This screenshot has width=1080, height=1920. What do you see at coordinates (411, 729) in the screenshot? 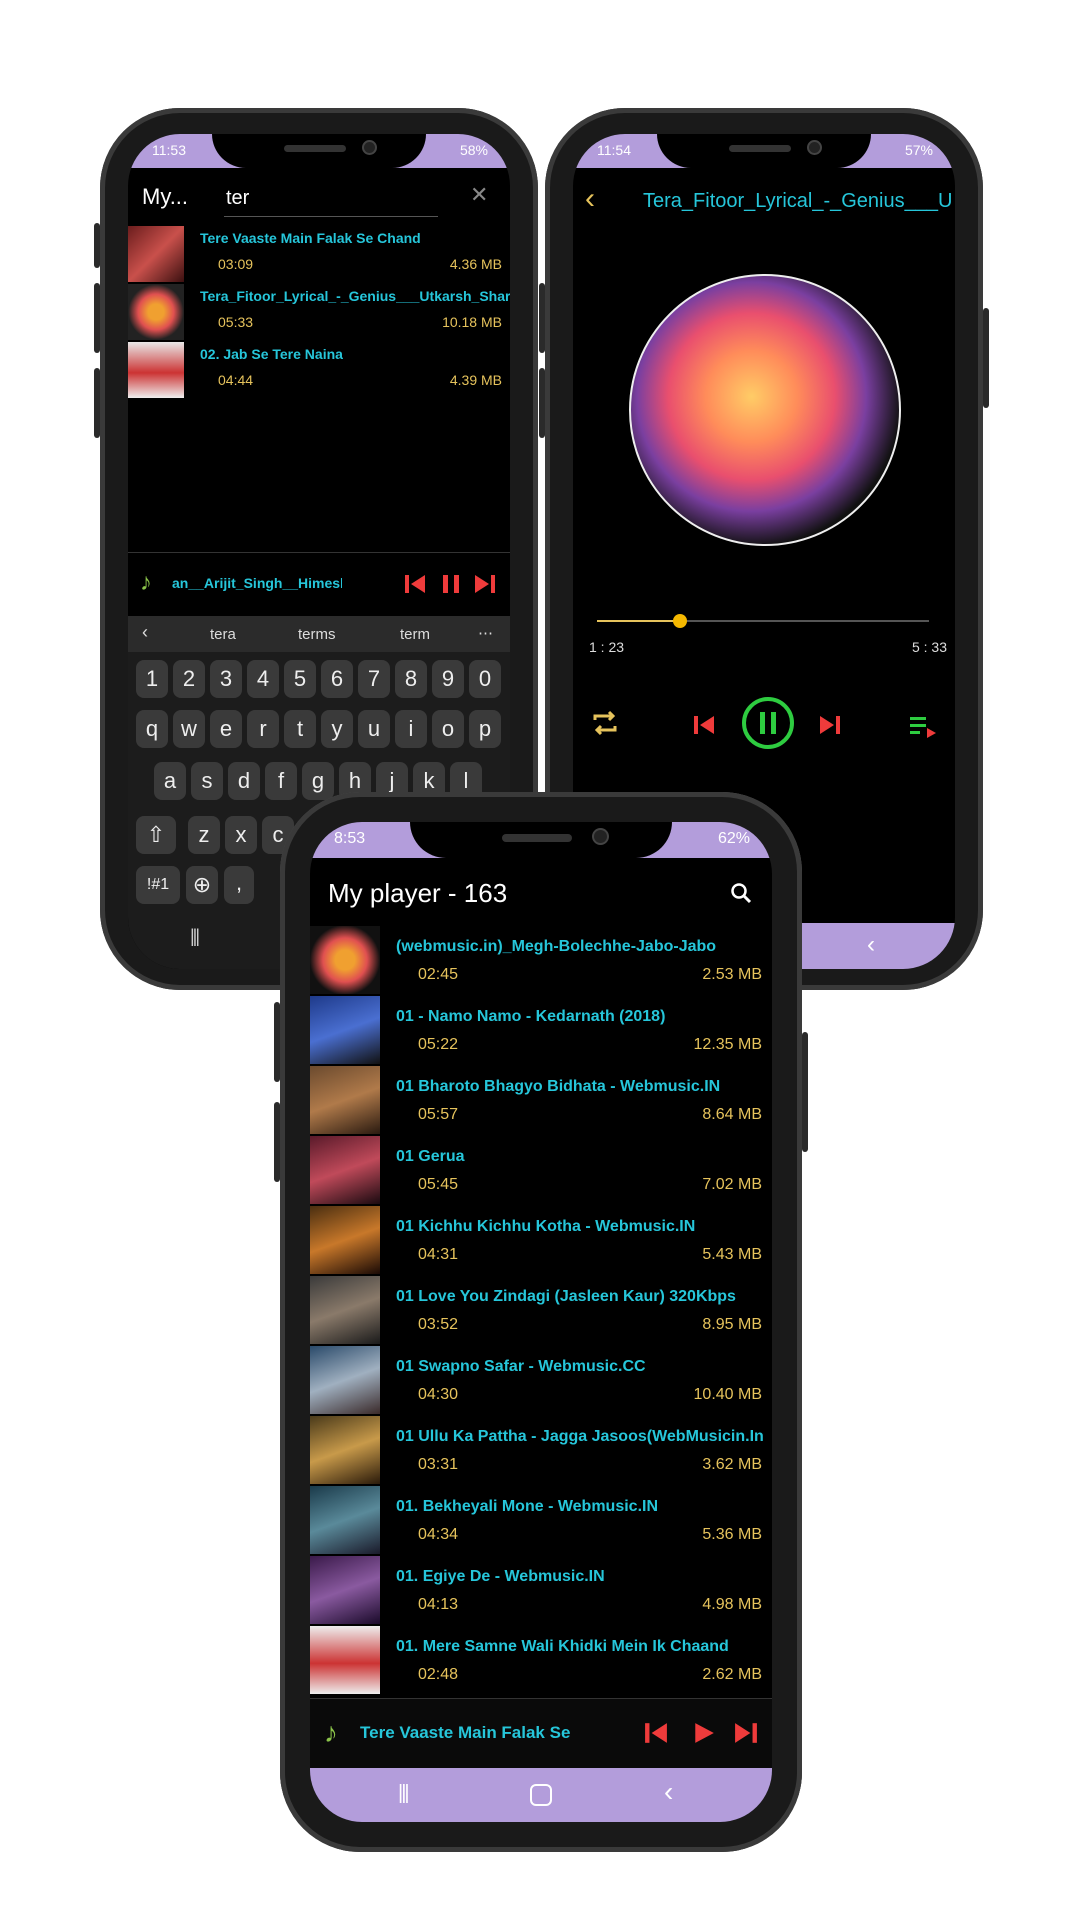
I see `key: i` at bounding box center [411, 729].